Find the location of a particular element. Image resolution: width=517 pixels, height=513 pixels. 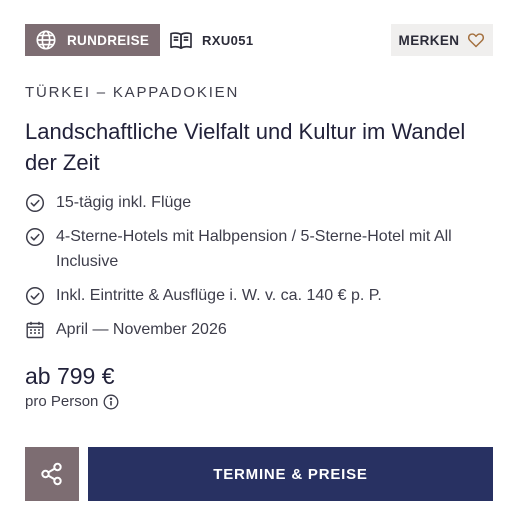

price-amount: ab 799 € is located at coordinates (70, 376).